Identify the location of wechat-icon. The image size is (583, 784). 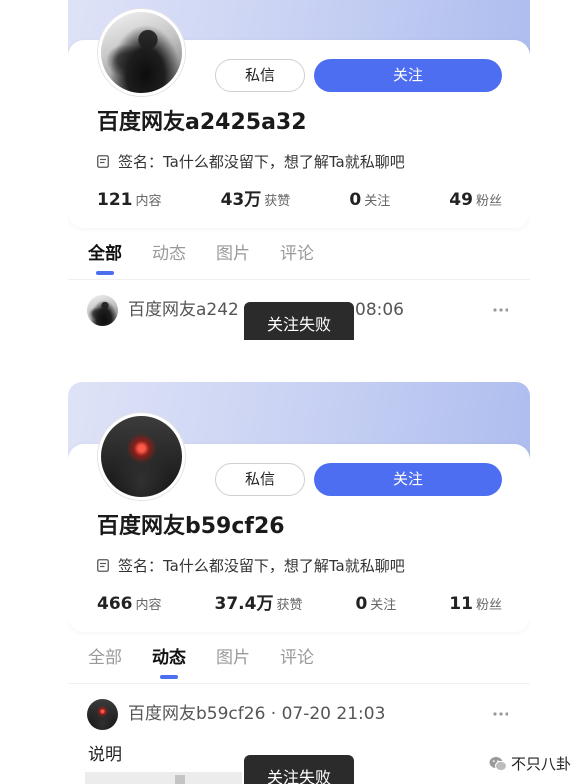
(498, 764).